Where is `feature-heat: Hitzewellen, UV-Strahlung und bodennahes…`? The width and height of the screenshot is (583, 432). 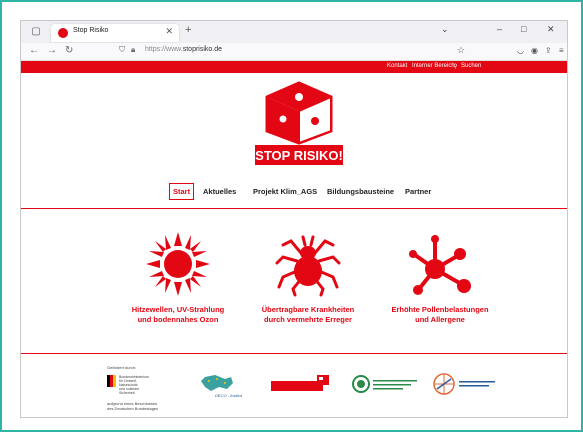
feature-heat: Hitzewellen, UV-Strahlung und bodennahes… is located at coordinates (178, 278).